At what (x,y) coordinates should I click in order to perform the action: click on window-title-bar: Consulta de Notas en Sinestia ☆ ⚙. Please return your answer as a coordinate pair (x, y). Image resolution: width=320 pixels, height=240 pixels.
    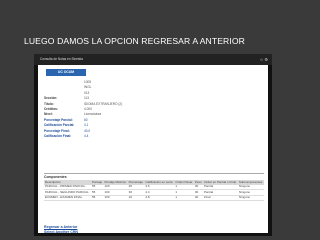
    Looking at the image, I should click on (153, 59).